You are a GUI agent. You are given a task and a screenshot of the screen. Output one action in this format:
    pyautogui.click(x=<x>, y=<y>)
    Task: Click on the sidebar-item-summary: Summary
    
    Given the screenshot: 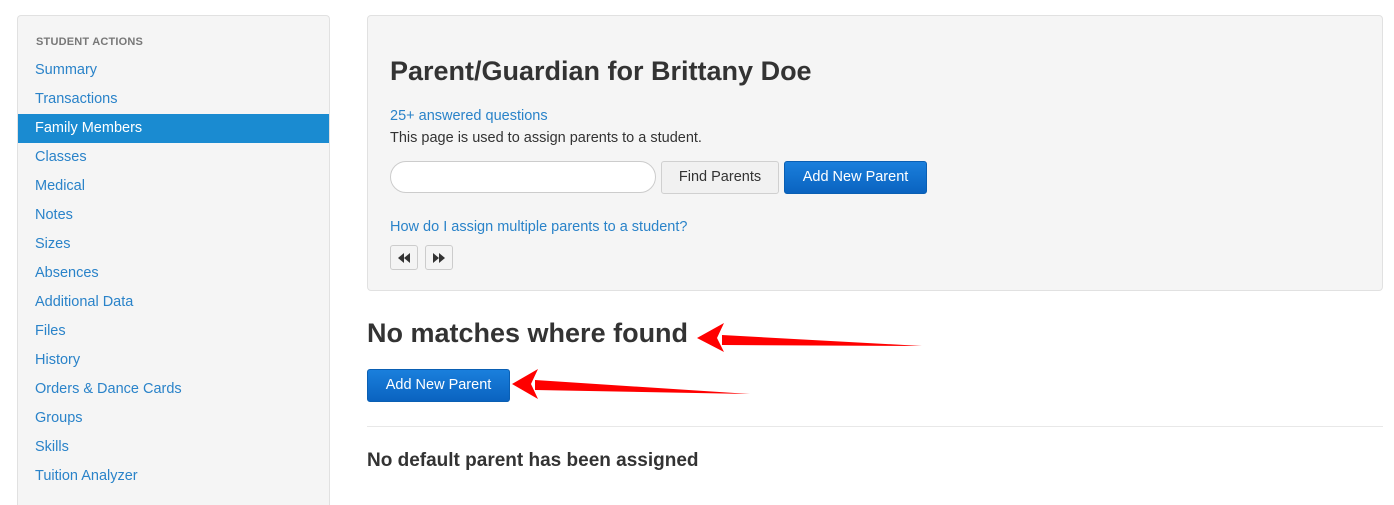 What is the action you would take?
    pyautogui.click(x=173, y=70)
    